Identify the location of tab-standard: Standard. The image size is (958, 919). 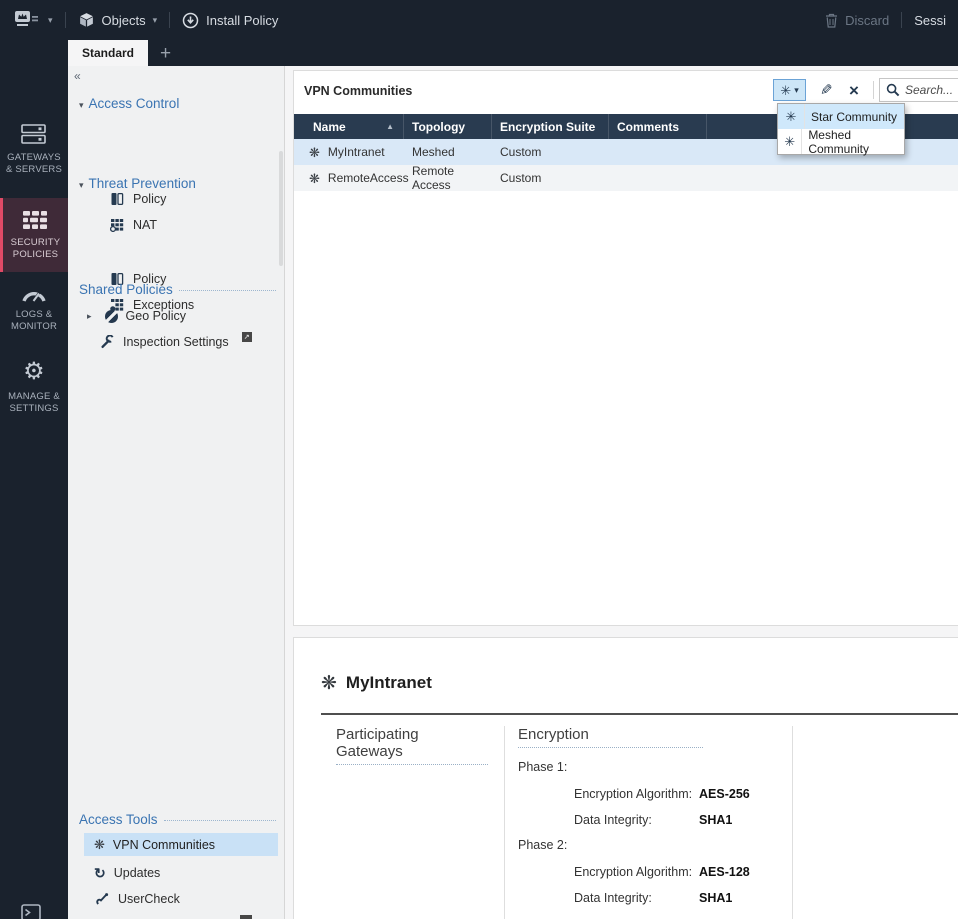
(108, 53).